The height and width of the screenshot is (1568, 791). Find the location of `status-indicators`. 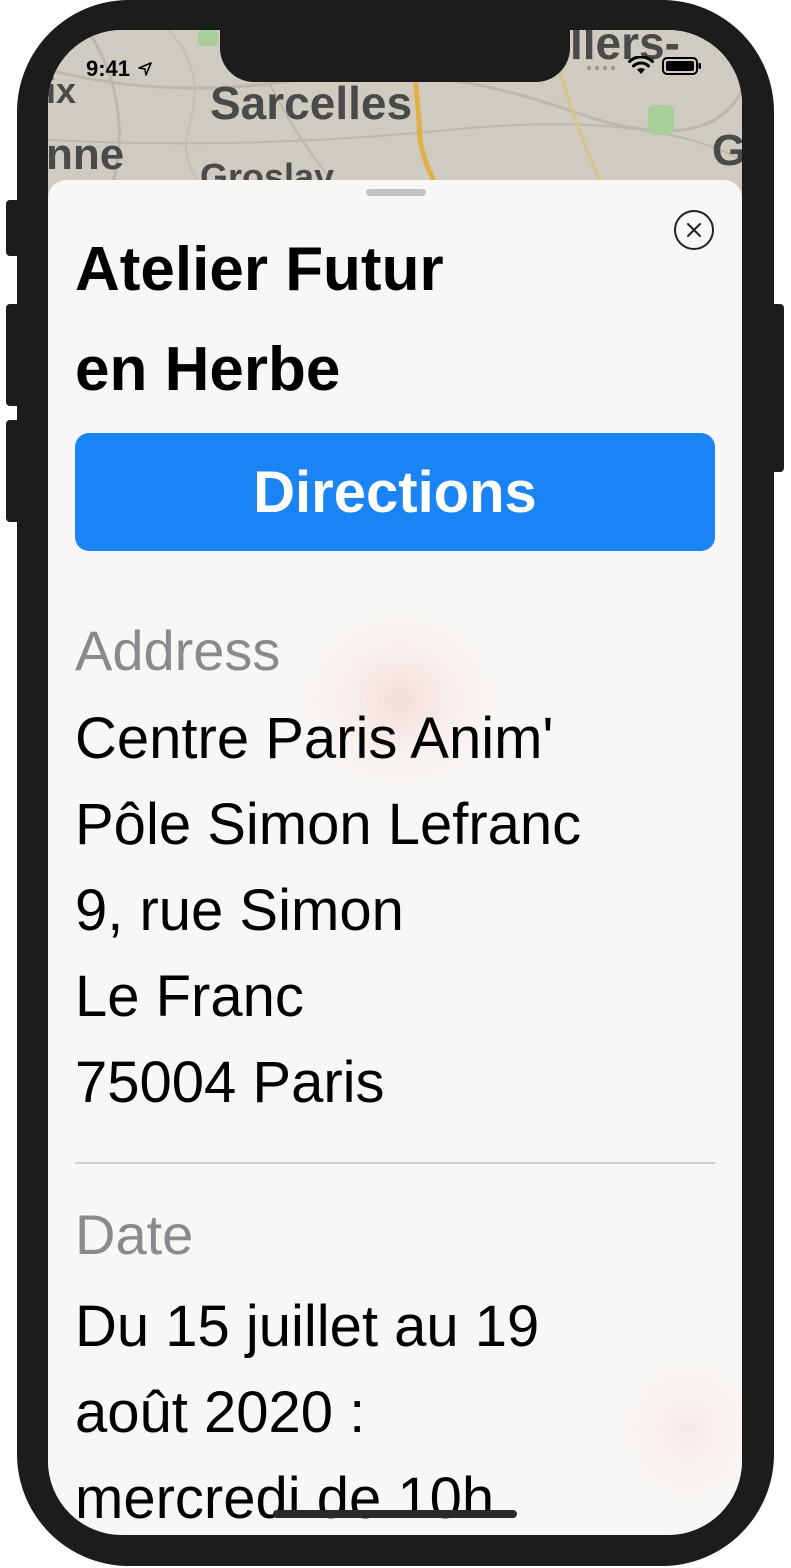

status-indicators is located at coordinates (644, 66).